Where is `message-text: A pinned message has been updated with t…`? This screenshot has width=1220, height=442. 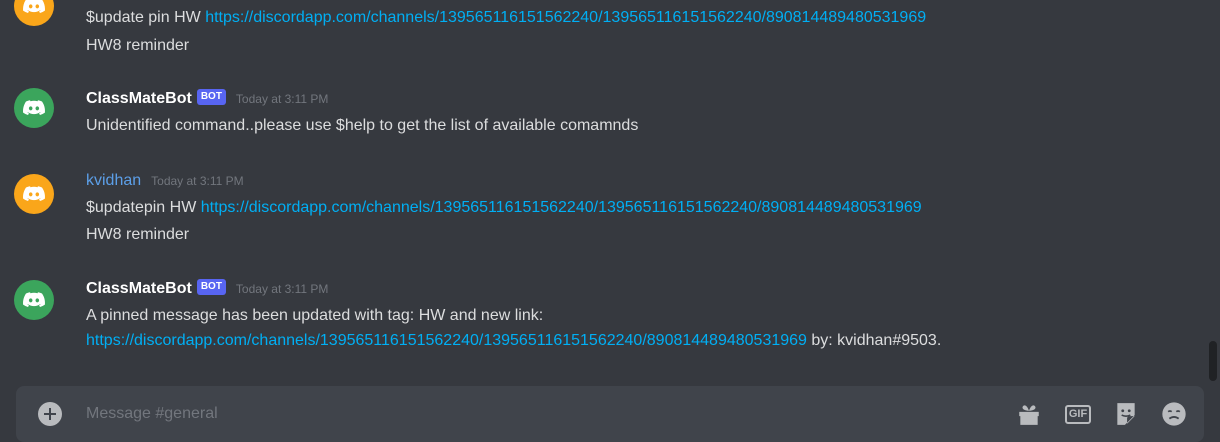 message-text: A pinned message has been updated with t… is located at coordinates (315, 315).